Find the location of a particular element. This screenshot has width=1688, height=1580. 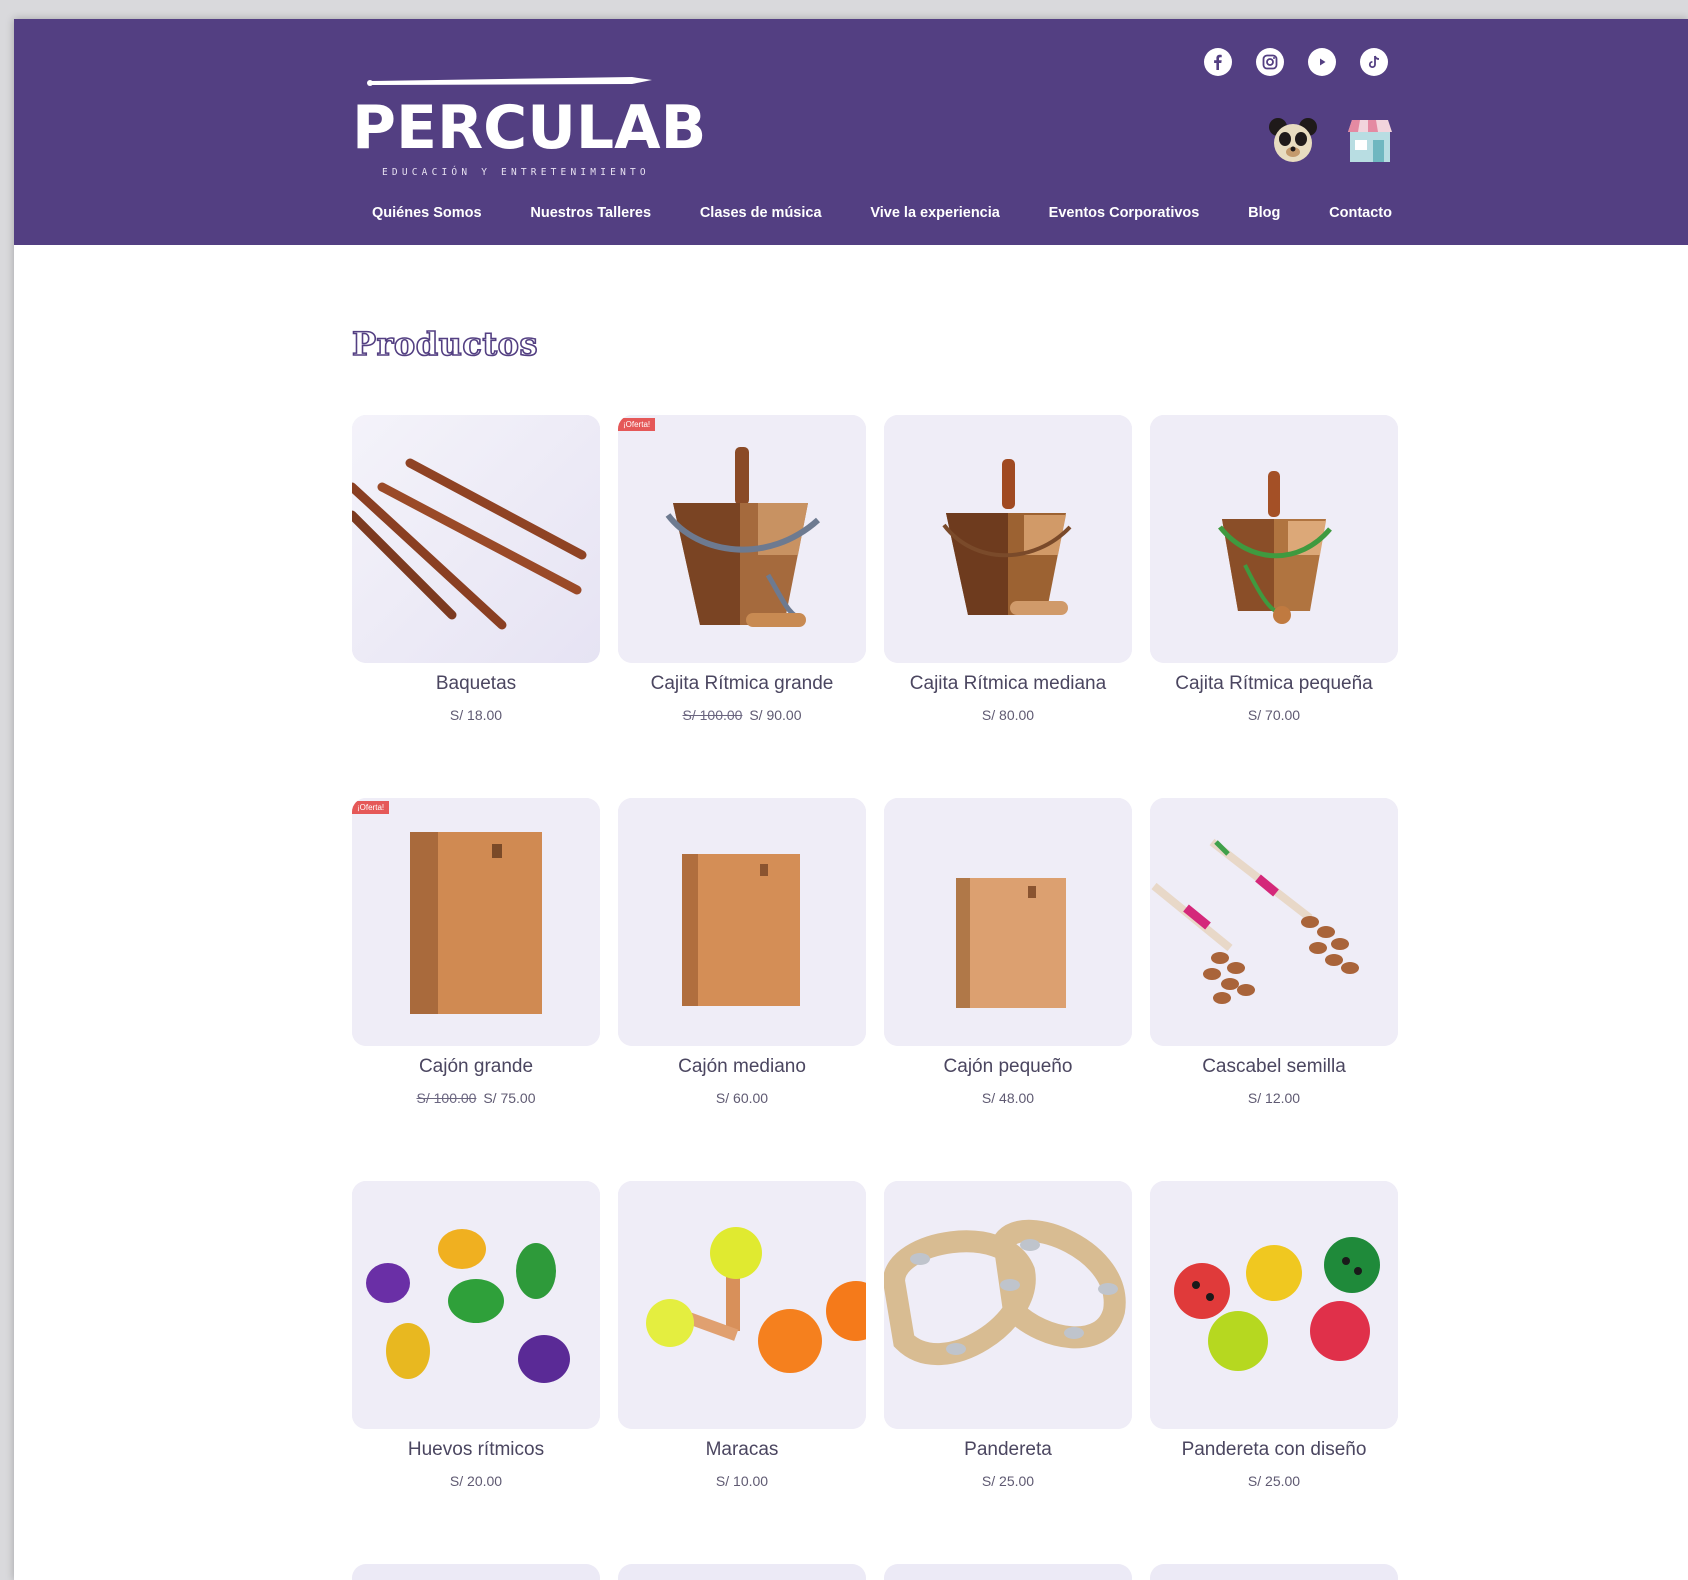

product-price: S/ 12.00 is located at coordinates (1274, 1098).